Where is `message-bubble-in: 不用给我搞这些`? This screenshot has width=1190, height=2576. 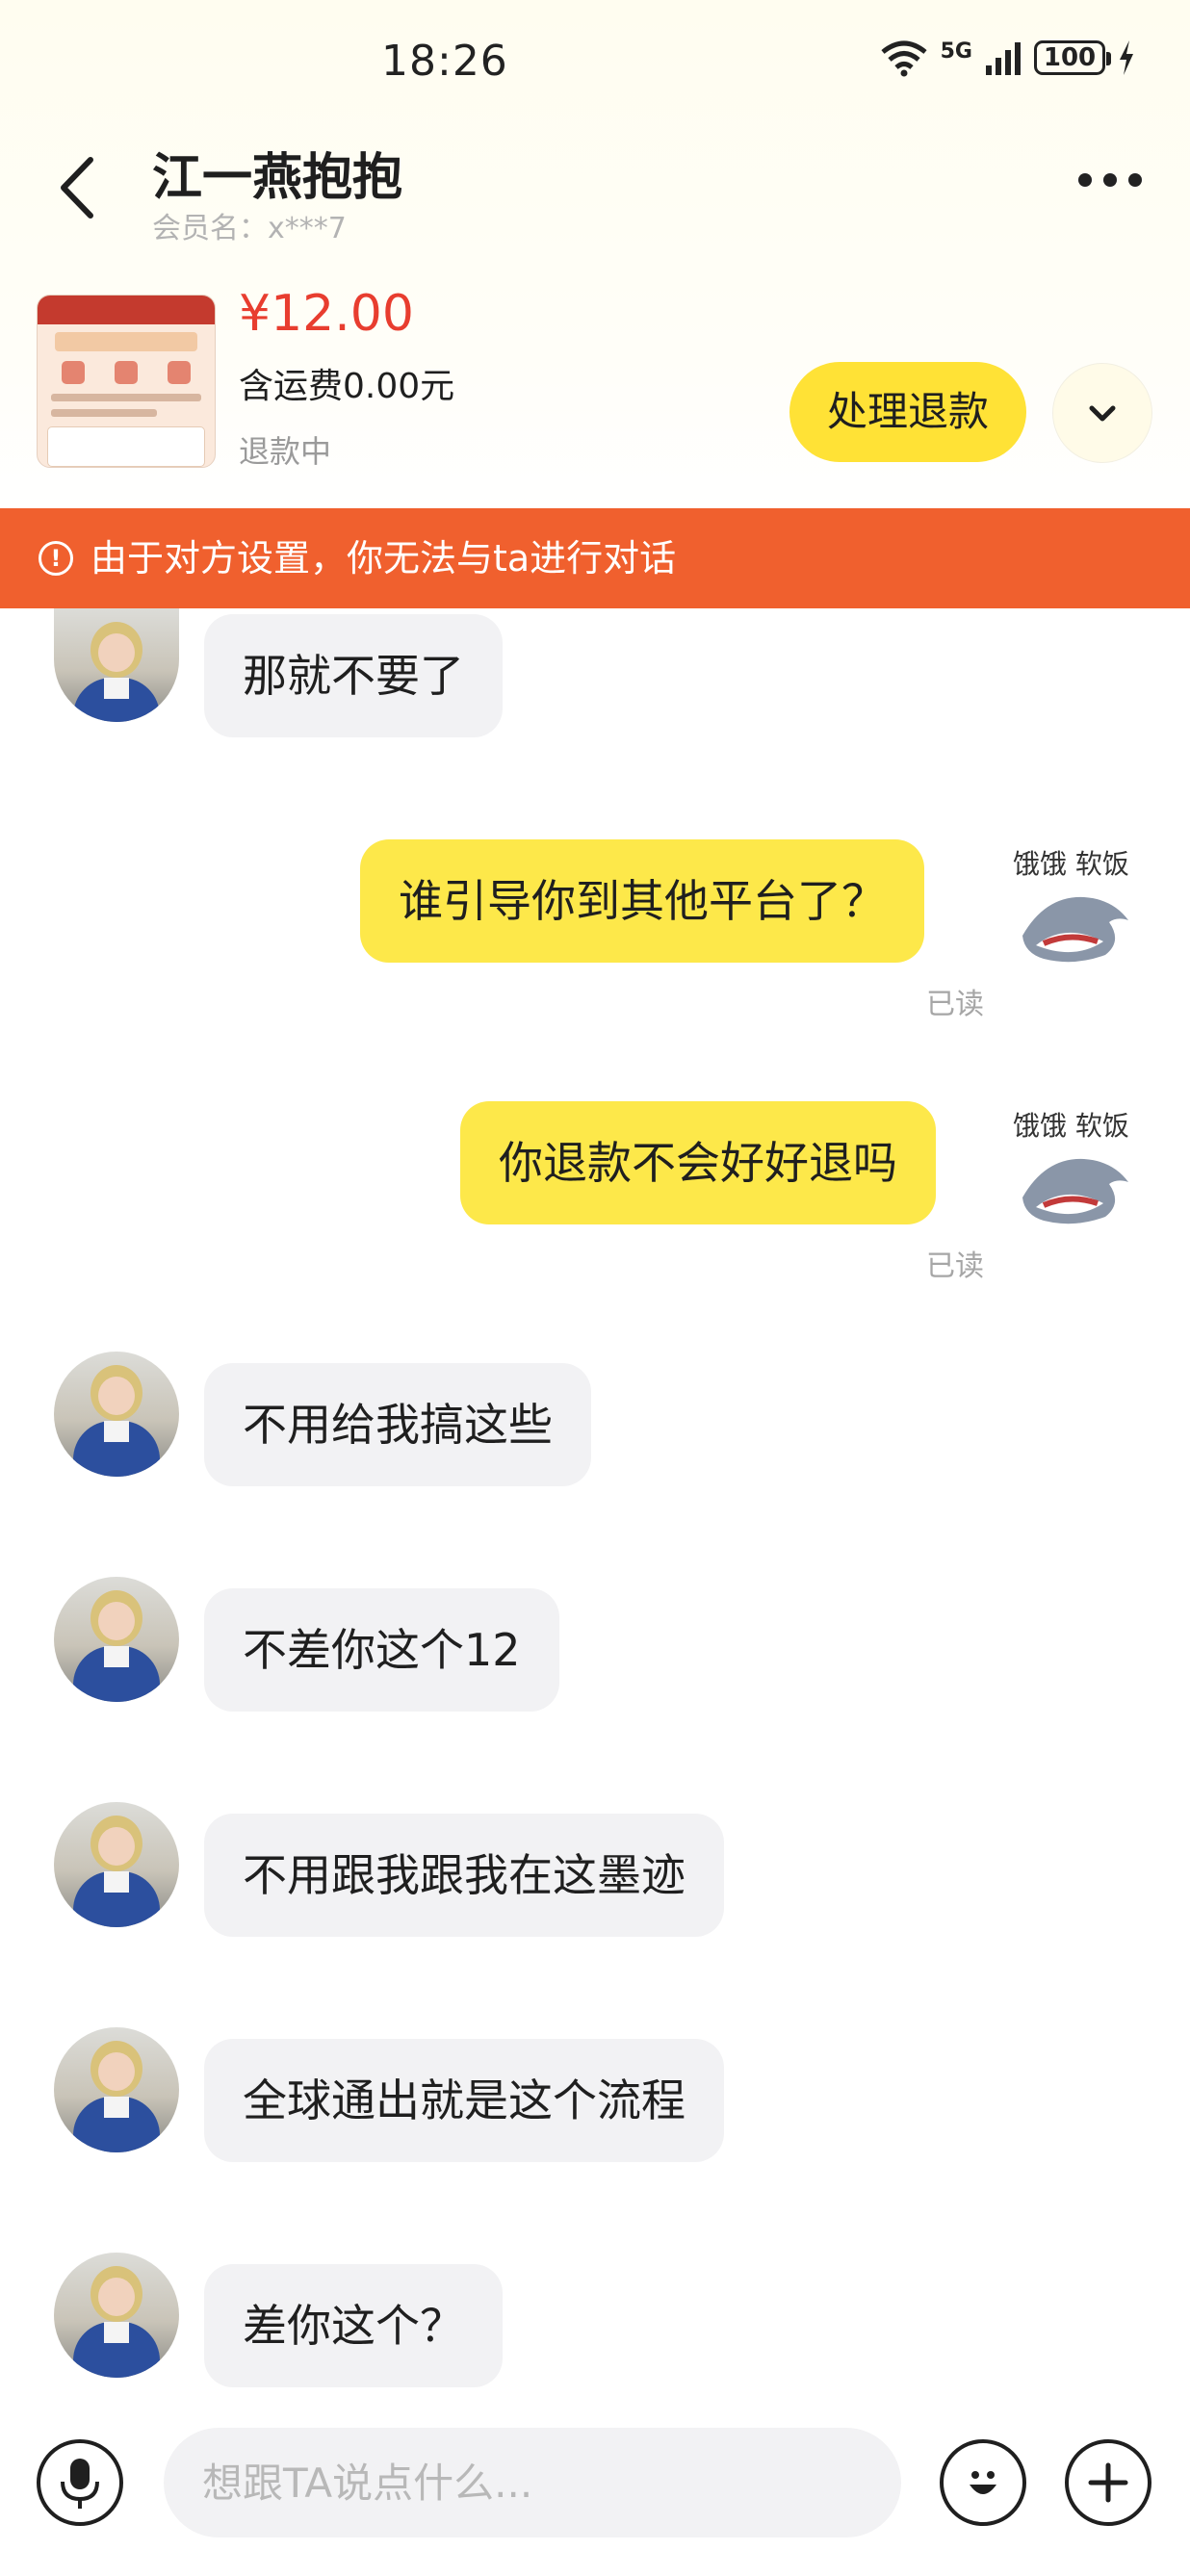
message-bubble-in: 不用给我搞这些 is located at coordinates (398, 1424).